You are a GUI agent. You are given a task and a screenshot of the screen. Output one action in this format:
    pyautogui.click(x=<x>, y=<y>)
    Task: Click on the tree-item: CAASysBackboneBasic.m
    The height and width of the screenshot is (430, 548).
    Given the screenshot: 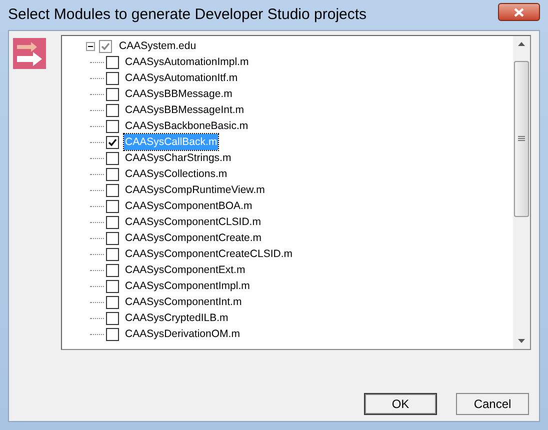 What is the action you would take?
    pyautogui.click(x=187, y=126)
    